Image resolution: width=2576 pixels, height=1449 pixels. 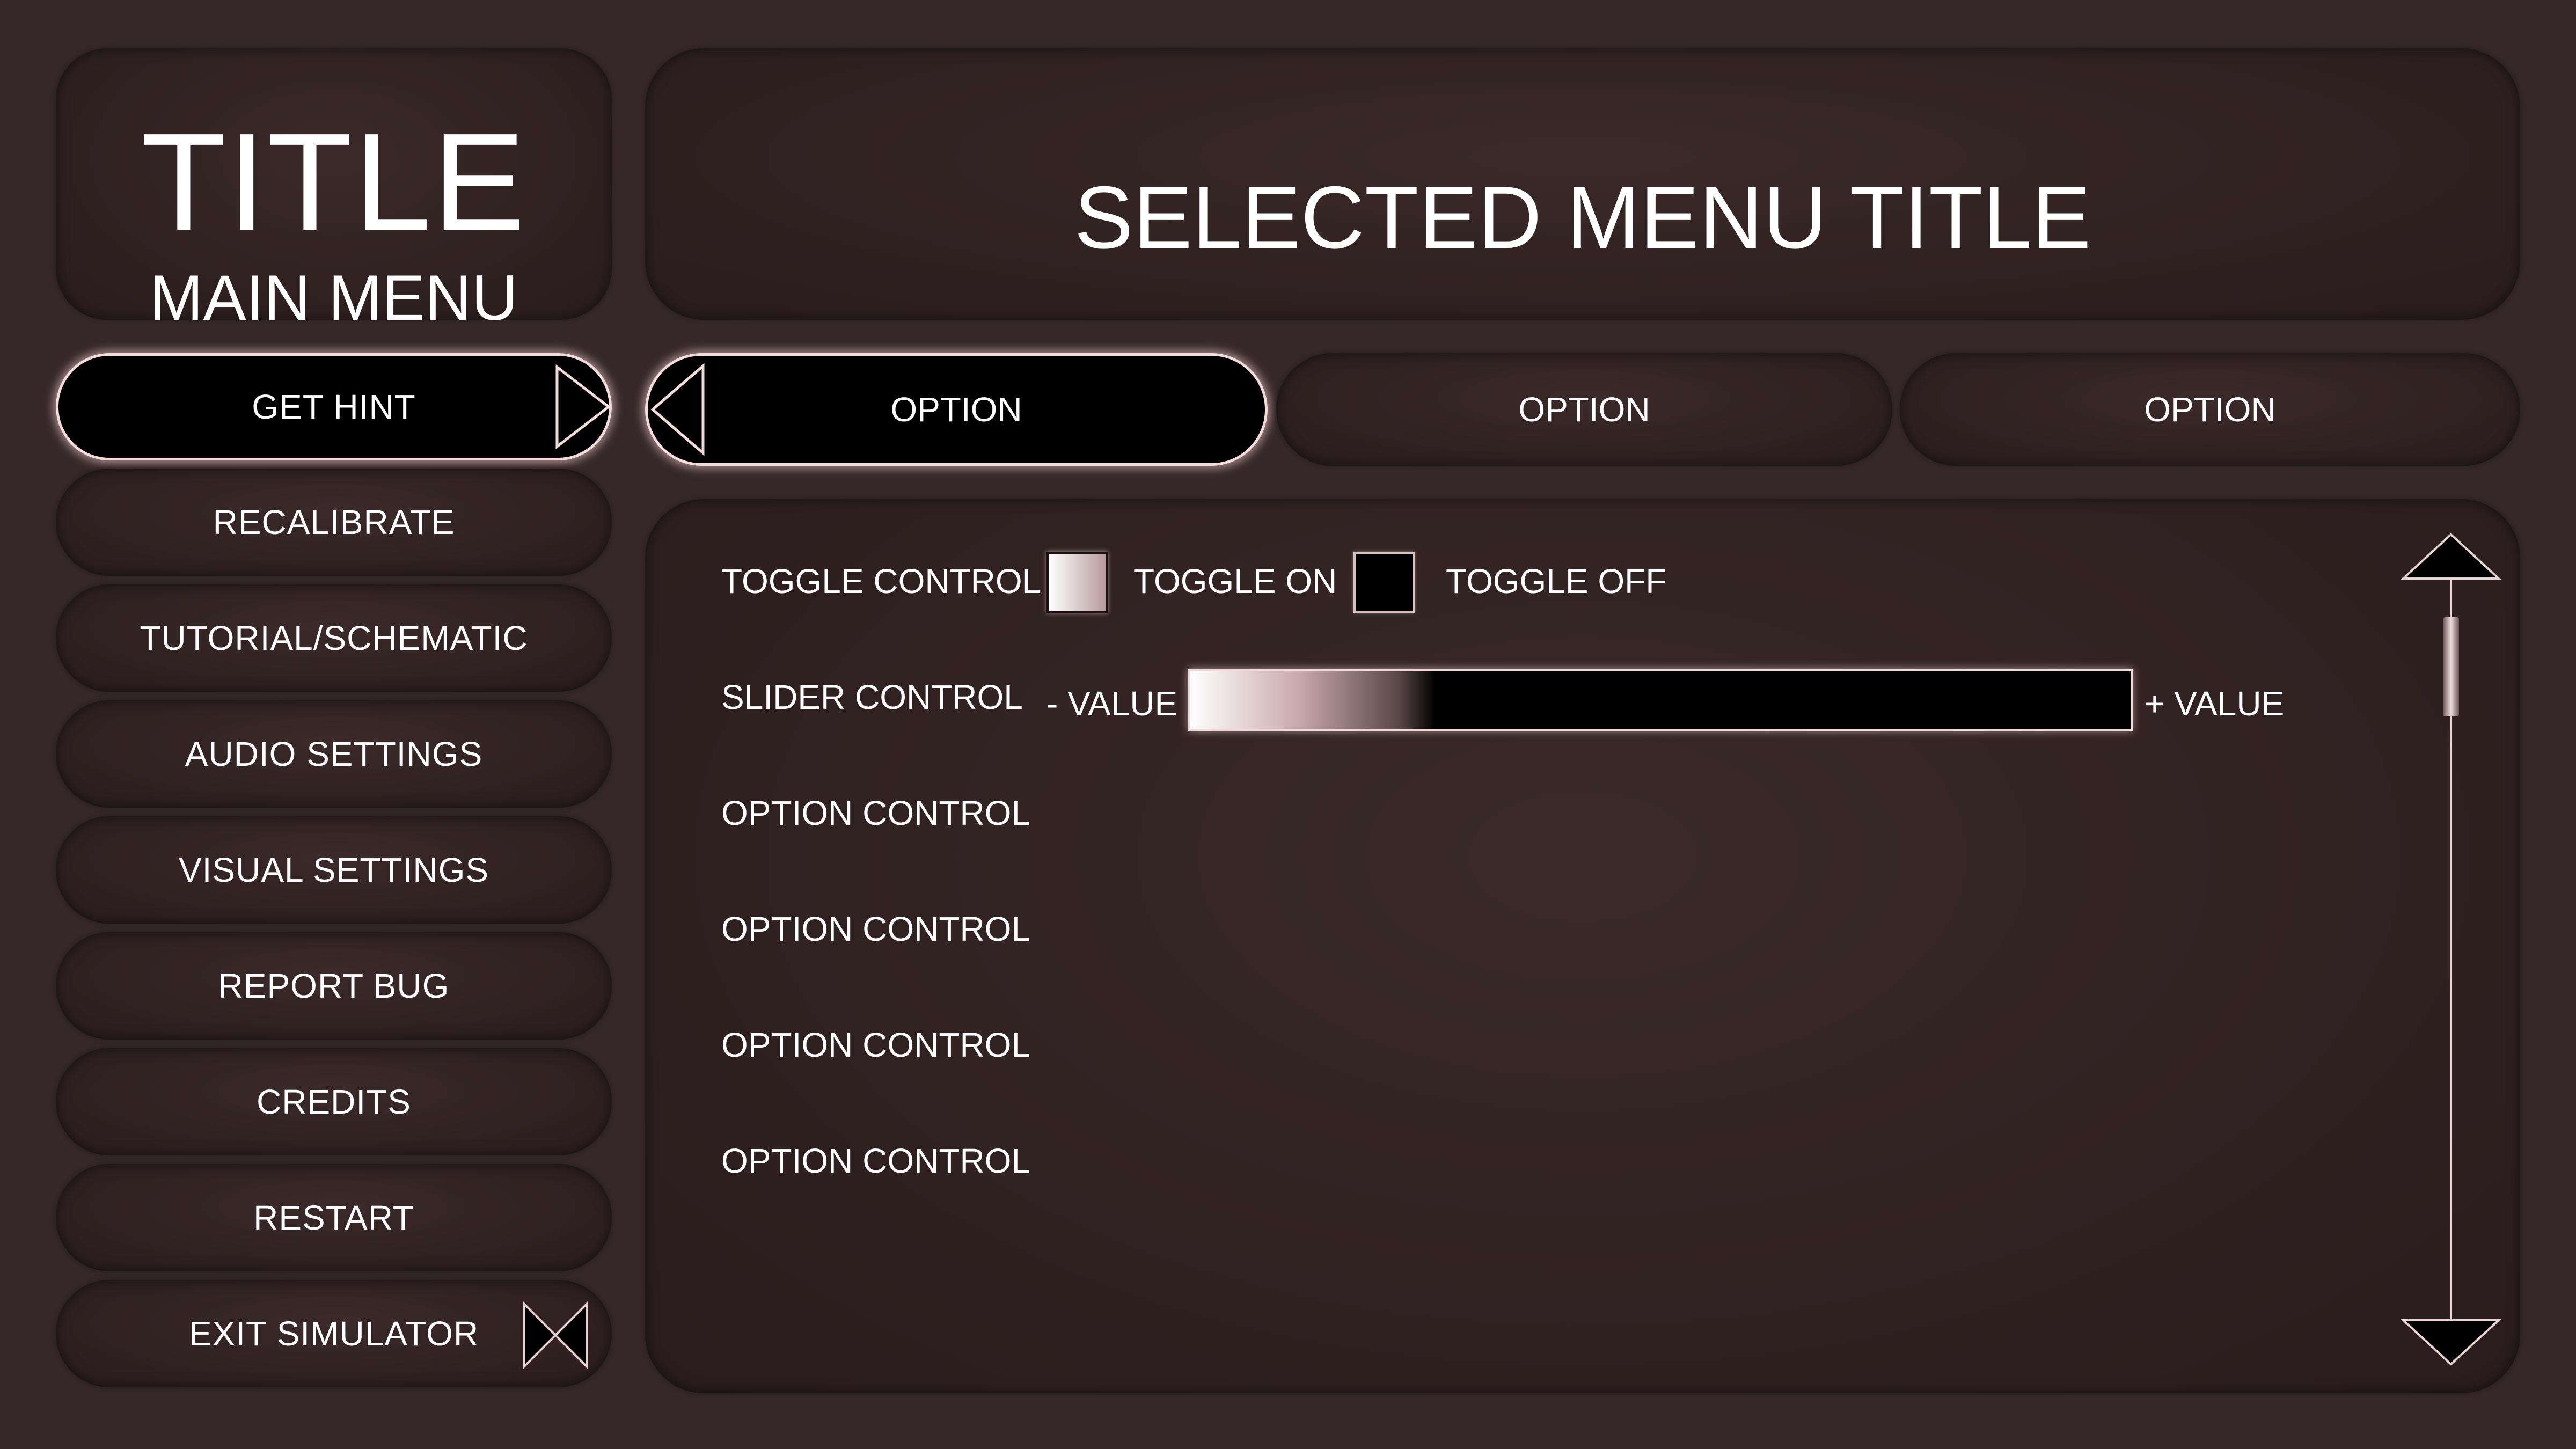 I want to click on sidebar-item-exit-simulator: EXIT SIMULATOR, so click(x=334, y=1333).